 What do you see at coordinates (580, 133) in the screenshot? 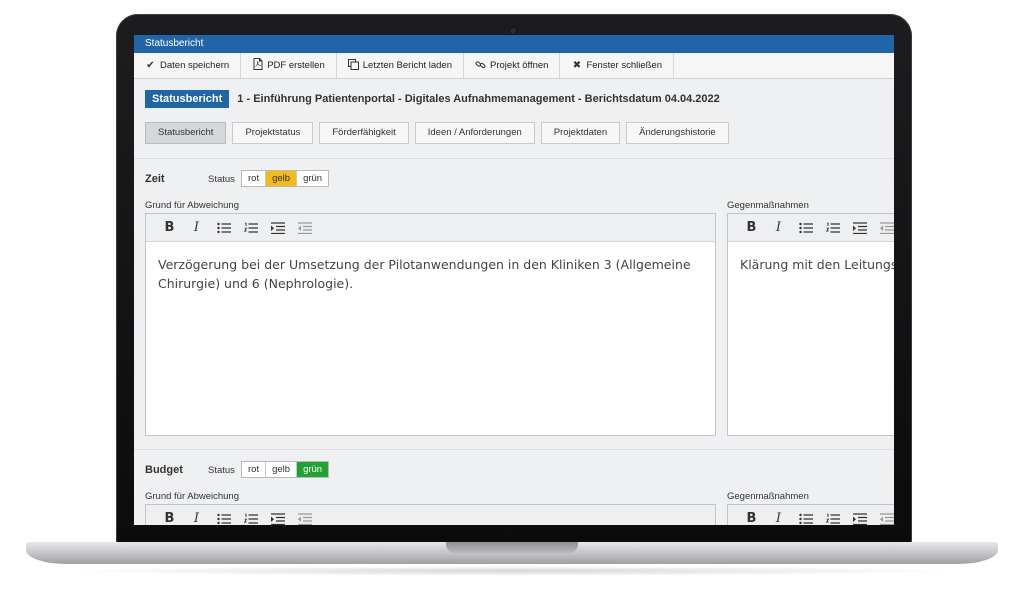
I see `tab-projektdaten: Projektdaten` at bounding box center [580, 133].